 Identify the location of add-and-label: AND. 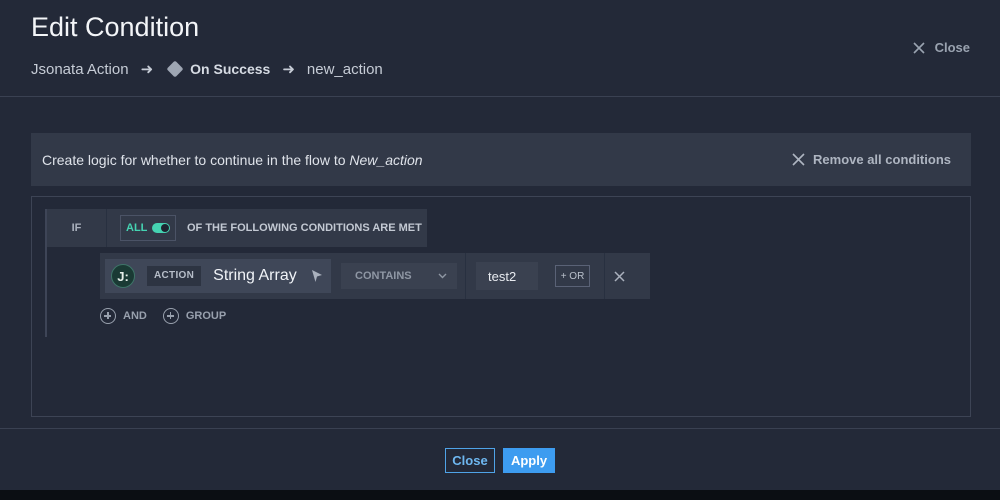
(135, 316).